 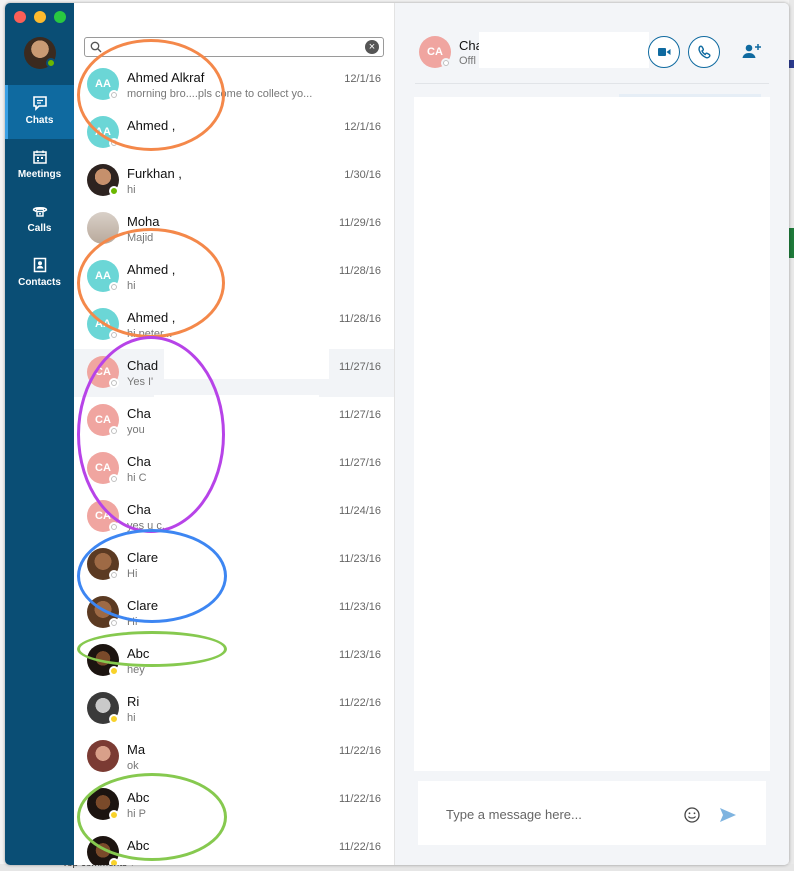 I want to click on add-person-icon, so click(x=751, y=51).